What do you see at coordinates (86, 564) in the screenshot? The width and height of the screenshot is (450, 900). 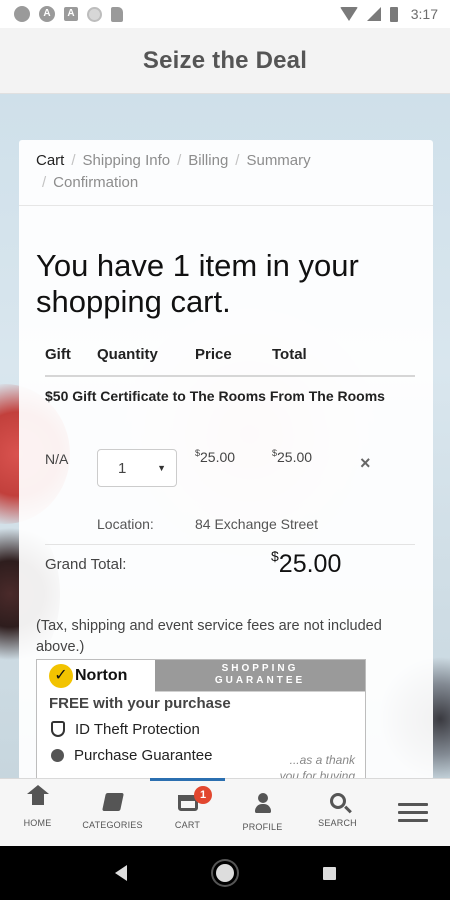 I see `grand-total-label: Grand Total:` at bounding box center [86, 564].